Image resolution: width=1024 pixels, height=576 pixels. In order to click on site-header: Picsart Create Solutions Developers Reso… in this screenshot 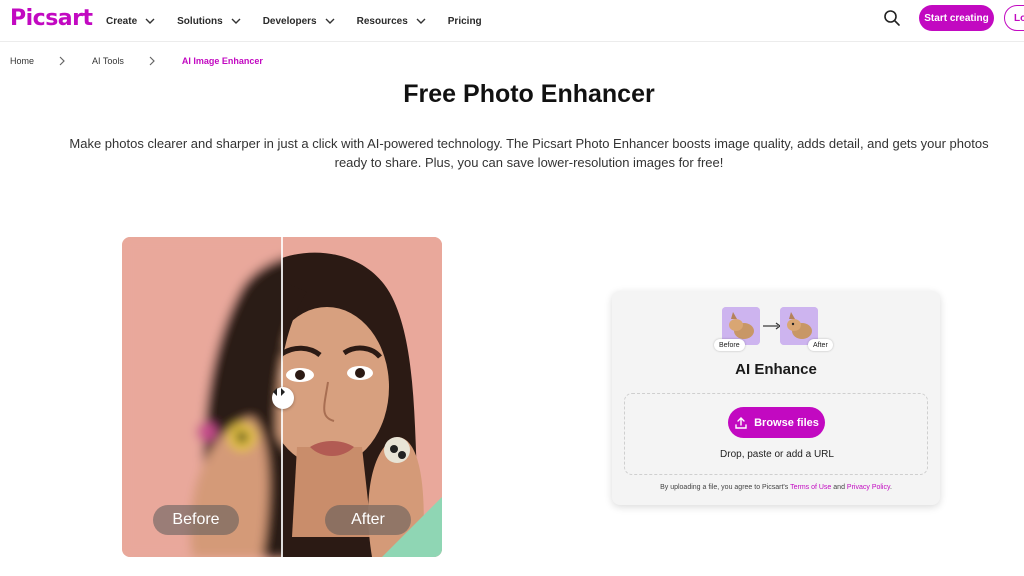, I will do `click(512, 21)`.